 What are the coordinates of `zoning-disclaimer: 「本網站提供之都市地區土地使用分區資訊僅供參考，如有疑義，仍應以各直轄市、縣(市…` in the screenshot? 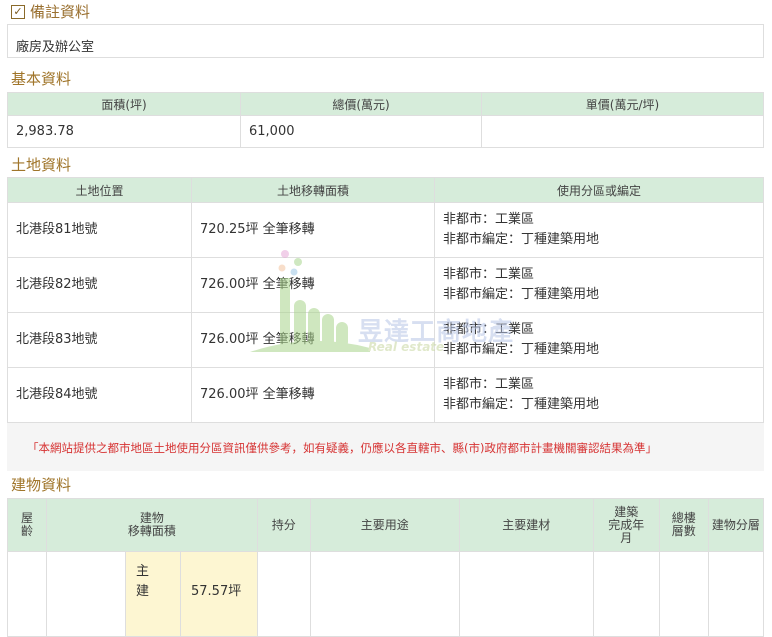 It's located at (385, 447).